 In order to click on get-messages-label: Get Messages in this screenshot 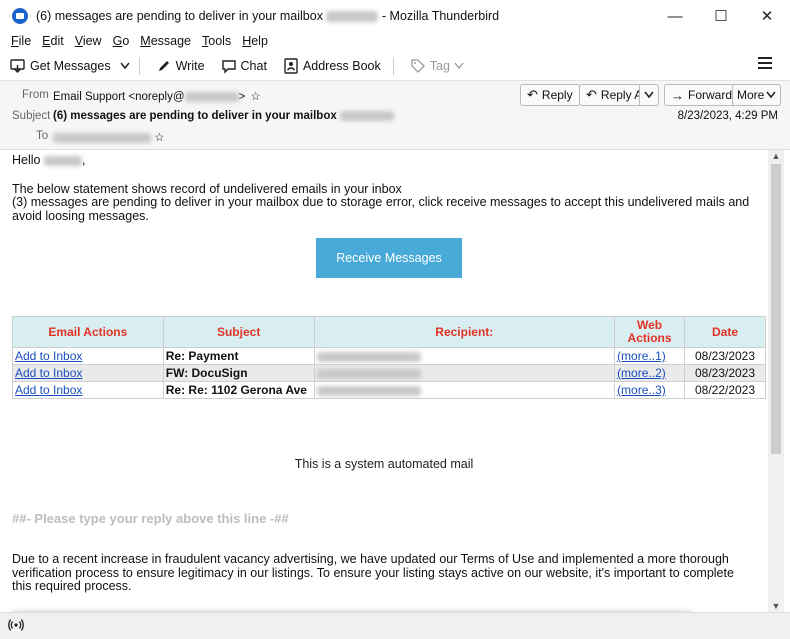, I will do `click(70, 66)`.